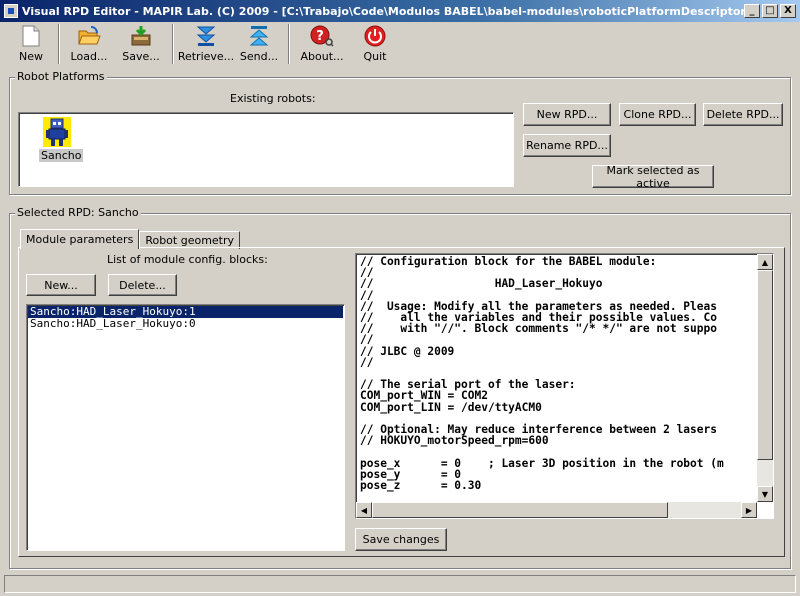 This screenshot has width=800, height=596. I want to click on robot-icon, so click(57, 132).